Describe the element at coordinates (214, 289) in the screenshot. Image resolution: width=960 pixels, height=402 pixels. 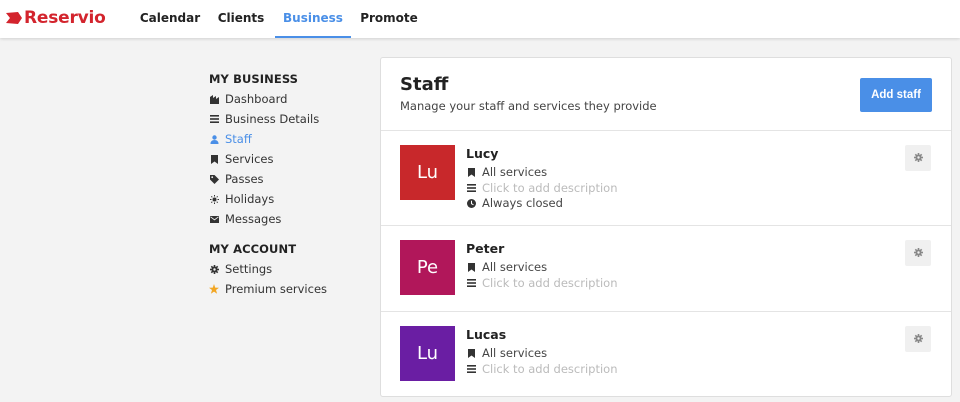
I see `star-icon` at that location.